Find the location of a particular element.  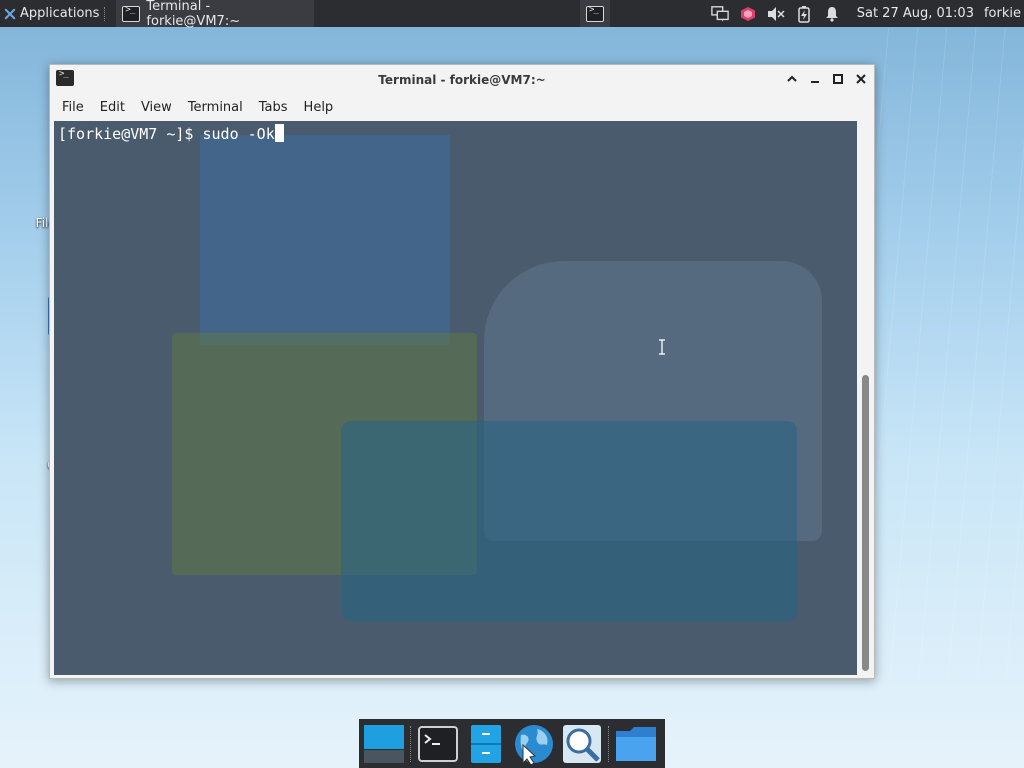

folder-icon is located at coordinates (635, 743).